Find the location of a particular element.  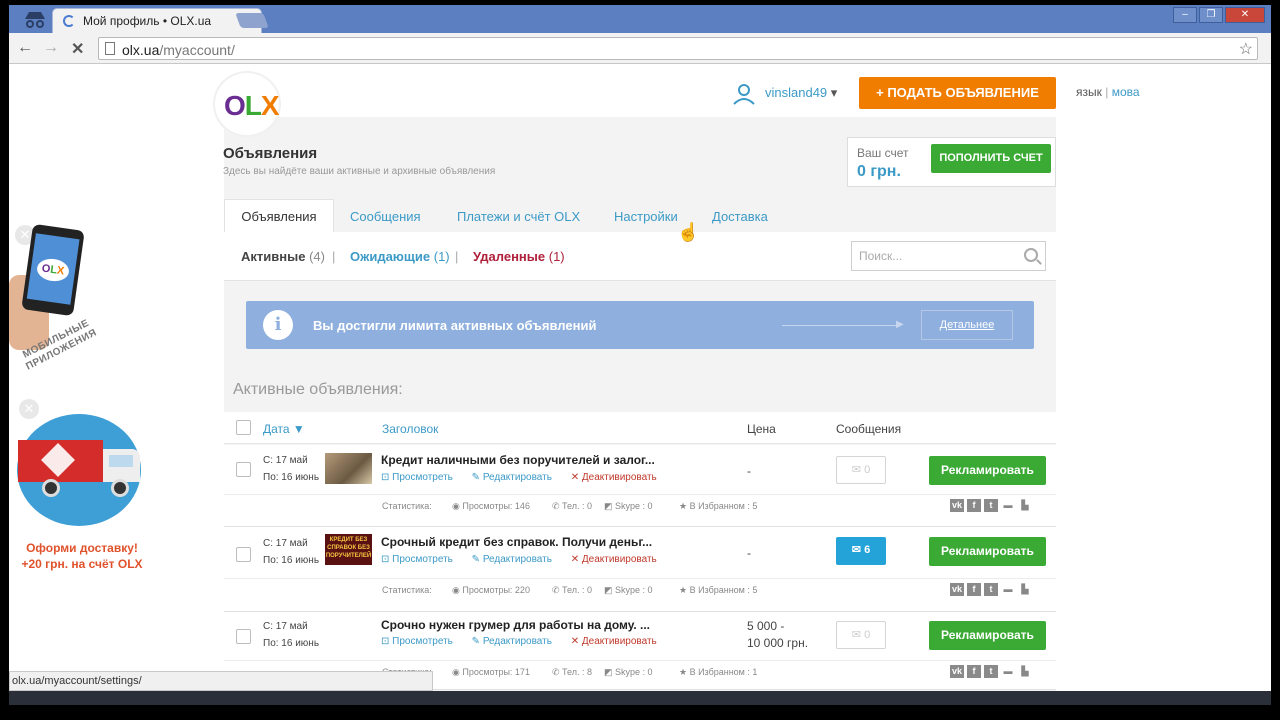

skype-value: Skype : 0 is located at coordinates (634, 672).